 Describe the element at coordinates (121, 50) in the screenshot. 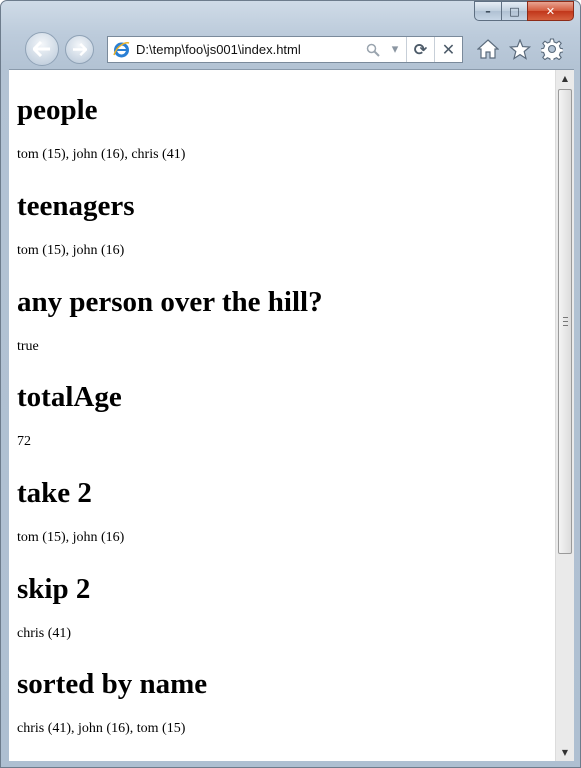

I see `ie-icon` at that location.